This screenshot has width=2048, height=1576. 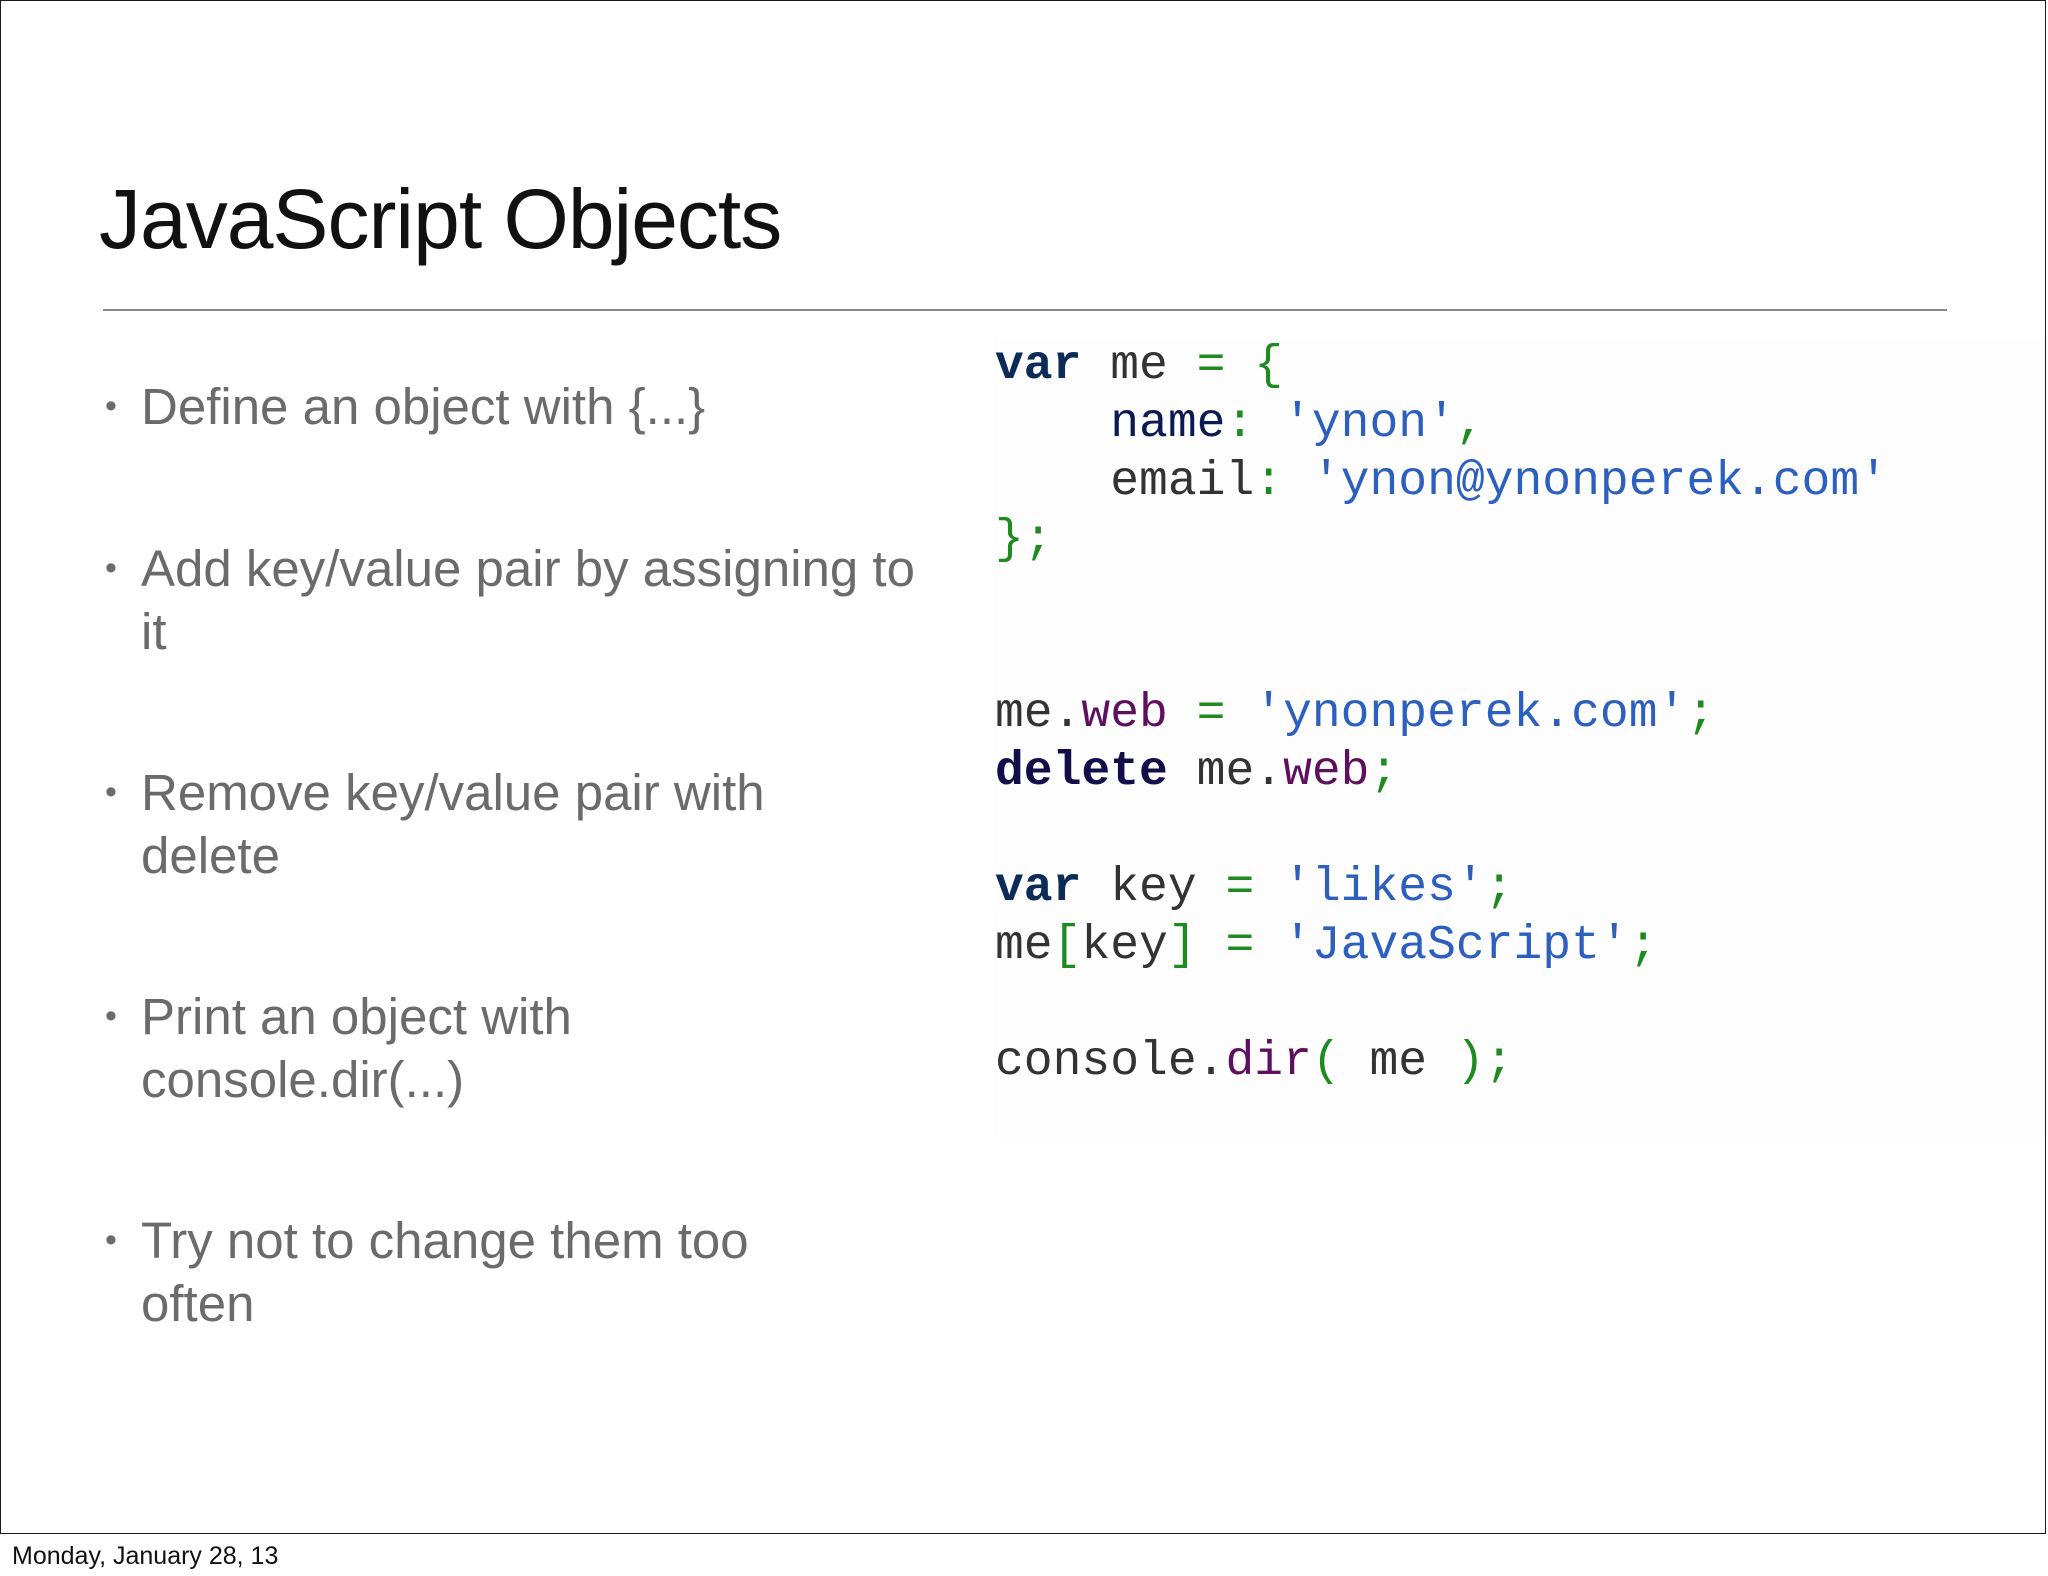 I want to click on code-line: email: 'ynon@ynonperek.com', so click(x=1499, y=482).